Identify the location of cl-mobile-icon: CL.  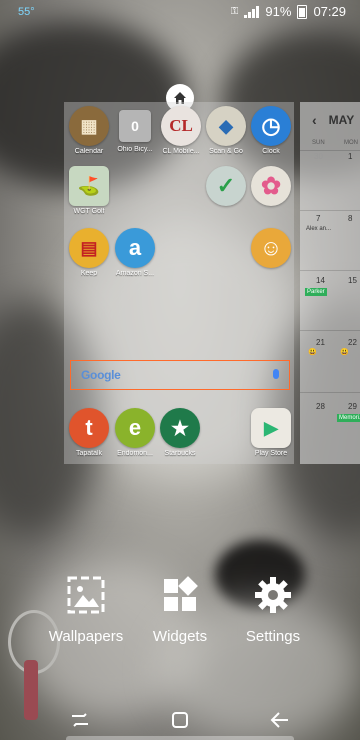
(181, 126).